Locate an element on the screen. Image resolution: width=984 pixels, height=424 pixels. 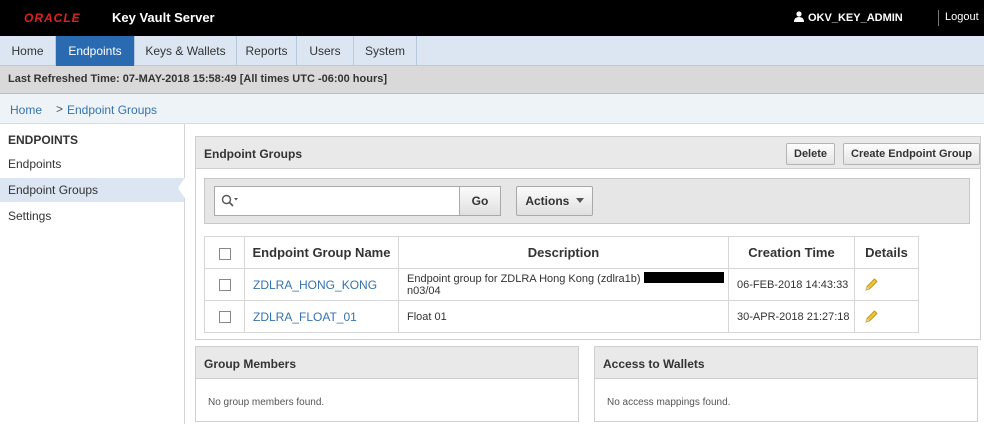
breadcrumb-home: Home is located at coordinates (26, 110).